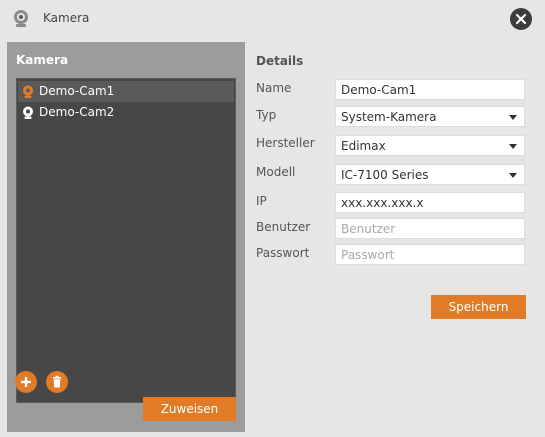 The height and width of the screenshot is (437, 545). What do you see at coordinates (382, 203) in the screenshot?
I see `ip-value: xxx.xxx.xxx.x` at bounding box center [382, 203].